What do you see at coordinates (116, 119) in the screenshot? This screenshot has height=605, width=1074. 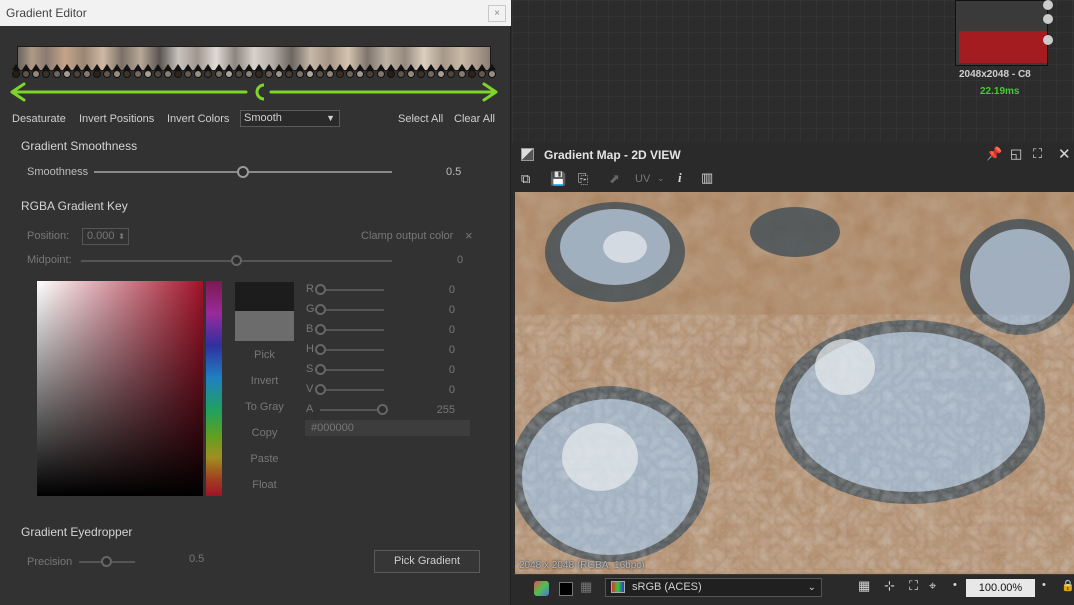 I see `invert-positions-button: Invert Positions` at bounding box center [116, 119].